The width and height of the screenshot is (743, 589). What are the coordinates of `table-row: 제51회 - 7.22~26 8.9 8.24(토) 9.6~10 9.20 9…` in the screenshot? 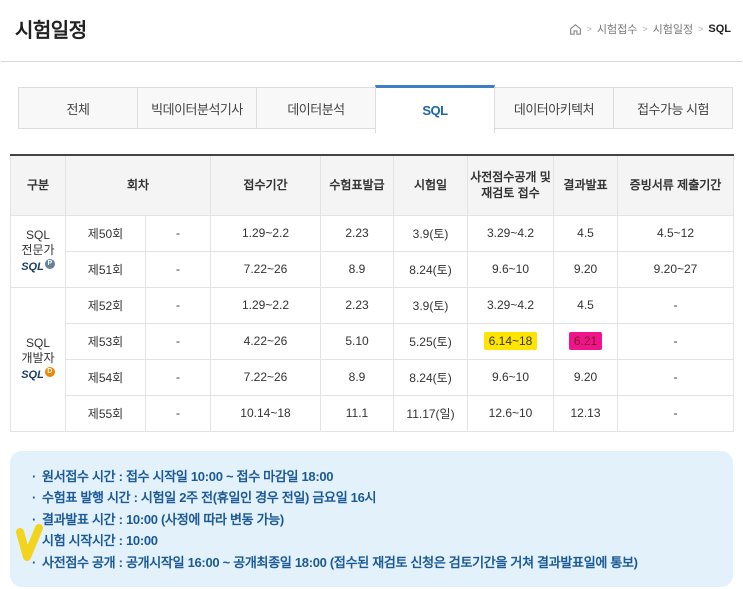 It's located at (372, 269).